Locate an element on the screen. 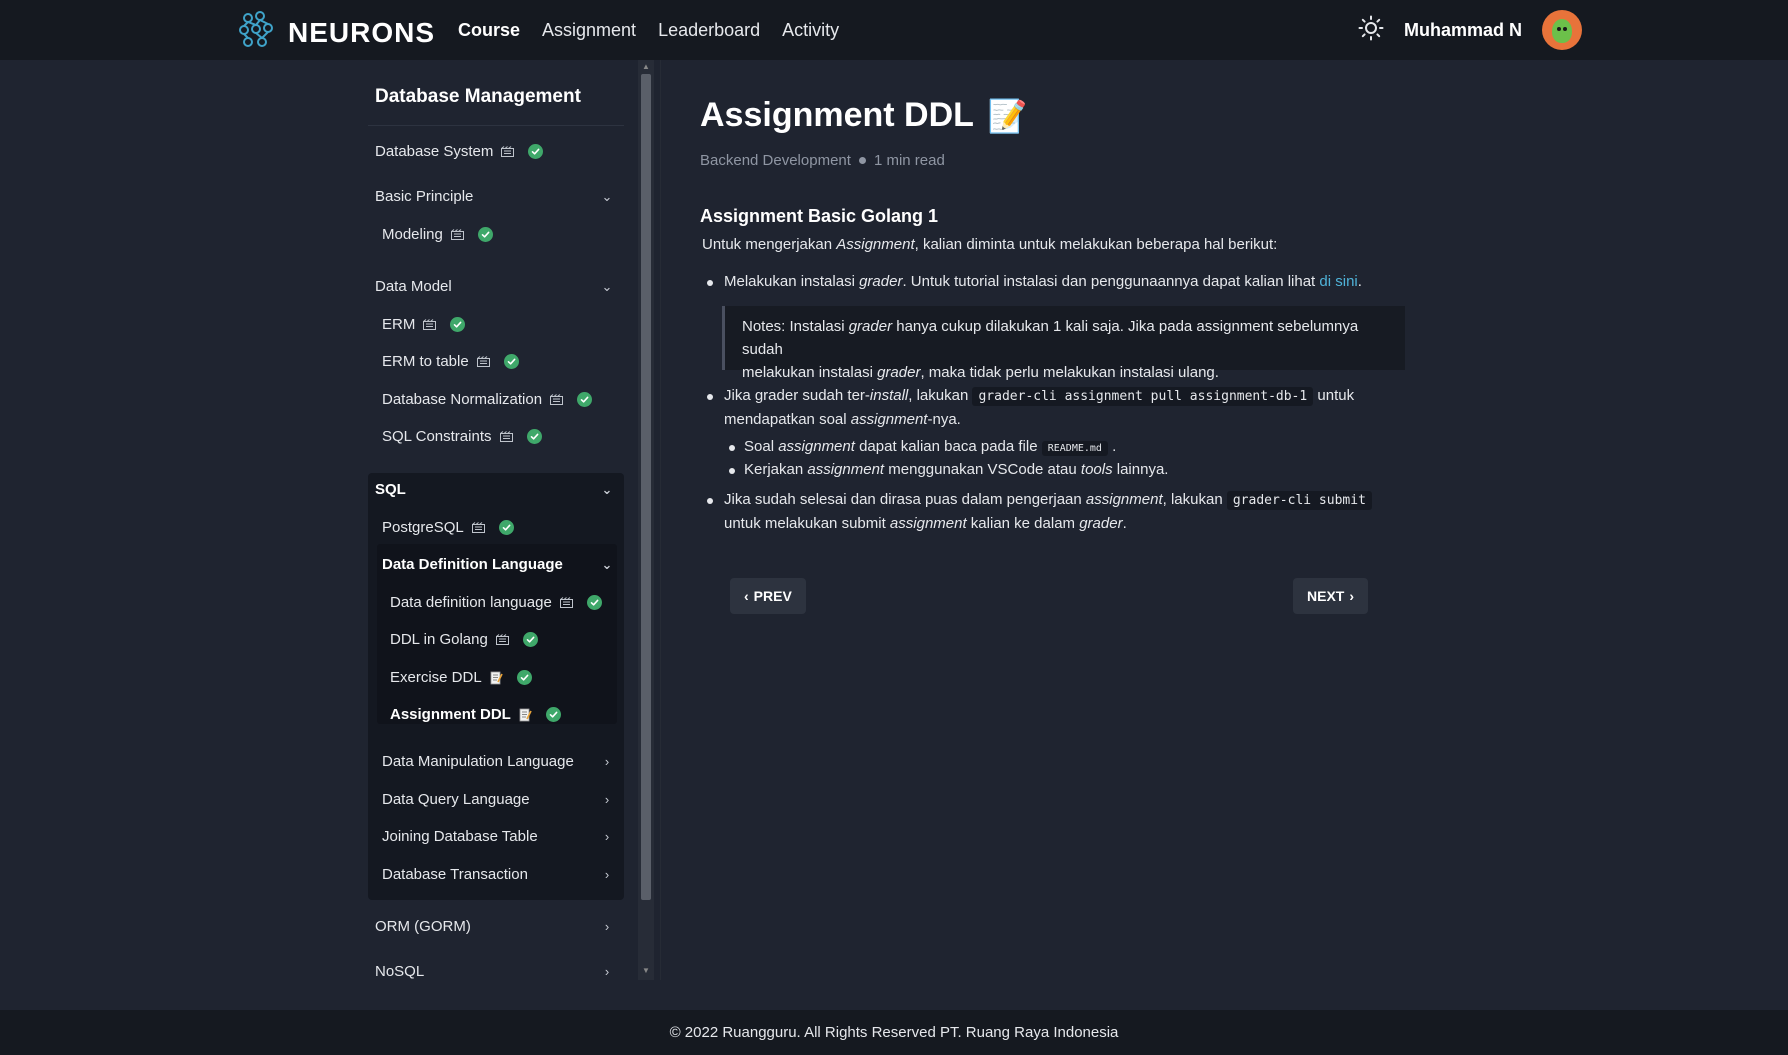  avatar is located at coordinates (1562, 30).